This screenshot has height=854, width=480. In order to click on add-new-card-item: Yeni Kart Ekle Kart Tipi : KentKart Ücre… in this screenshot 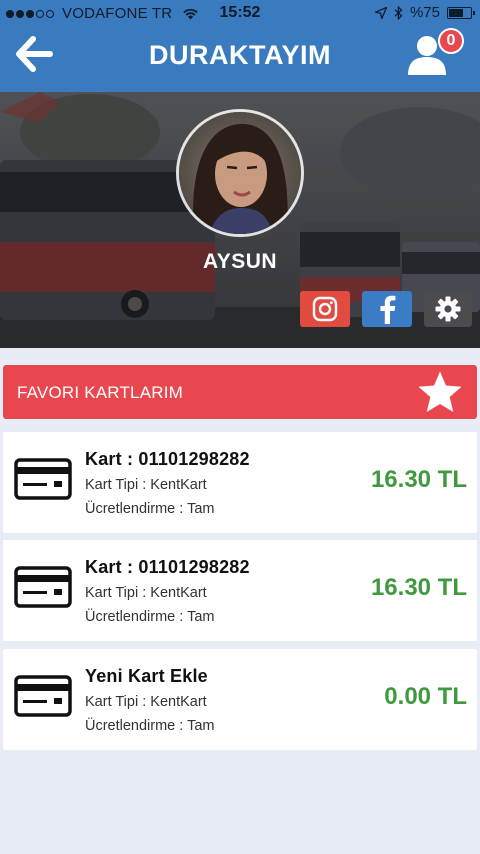, I will do `click(240, 699)`.